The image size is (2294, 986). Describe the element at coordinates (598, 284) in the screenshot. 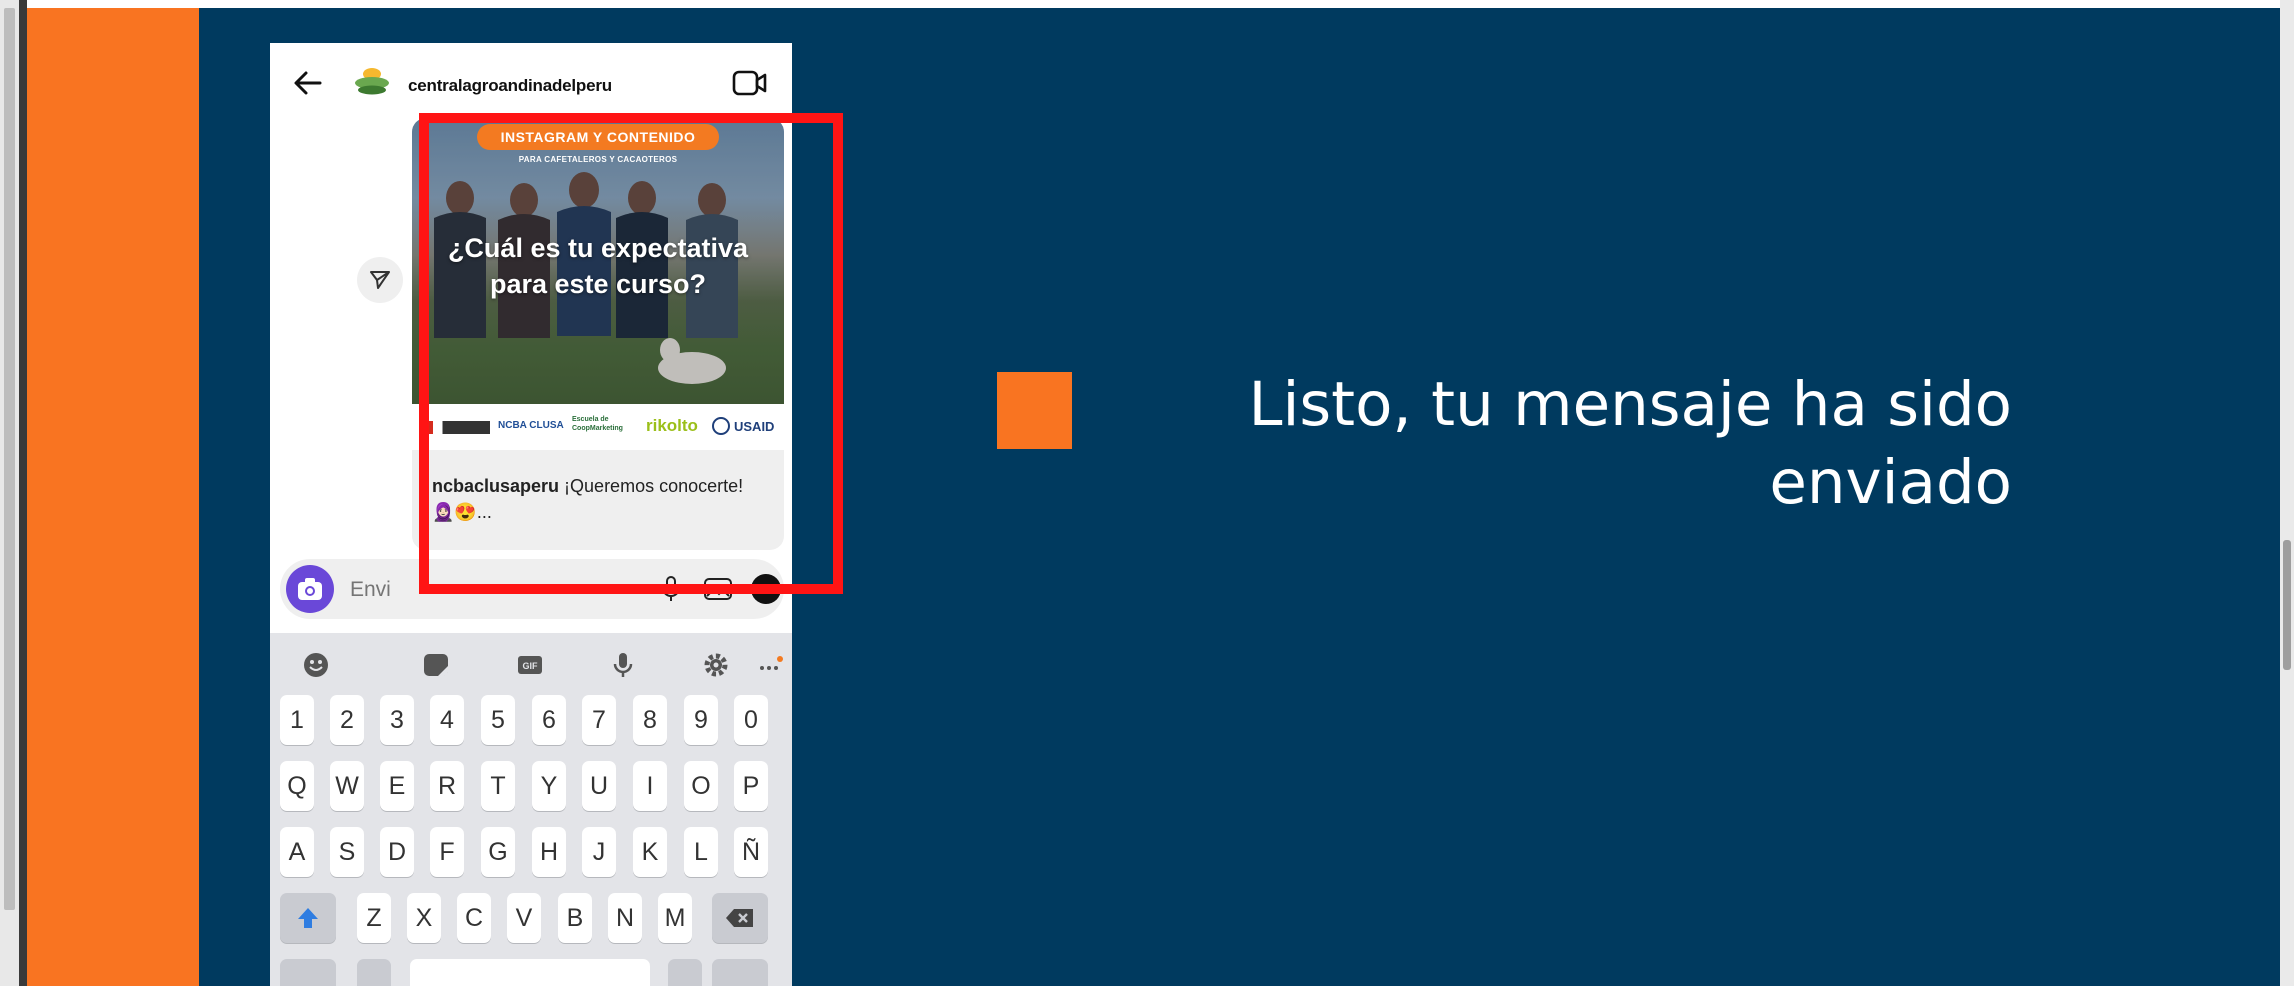

I see `post-headline-line2: para este curso?` at that location.